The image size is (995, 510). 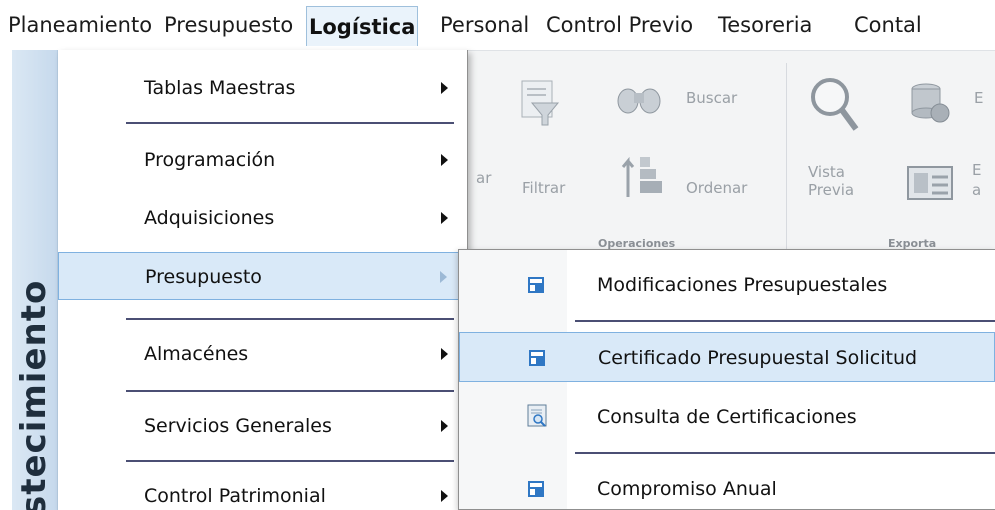 I want to click on ribbon-separator, so click(x=786, y=158).